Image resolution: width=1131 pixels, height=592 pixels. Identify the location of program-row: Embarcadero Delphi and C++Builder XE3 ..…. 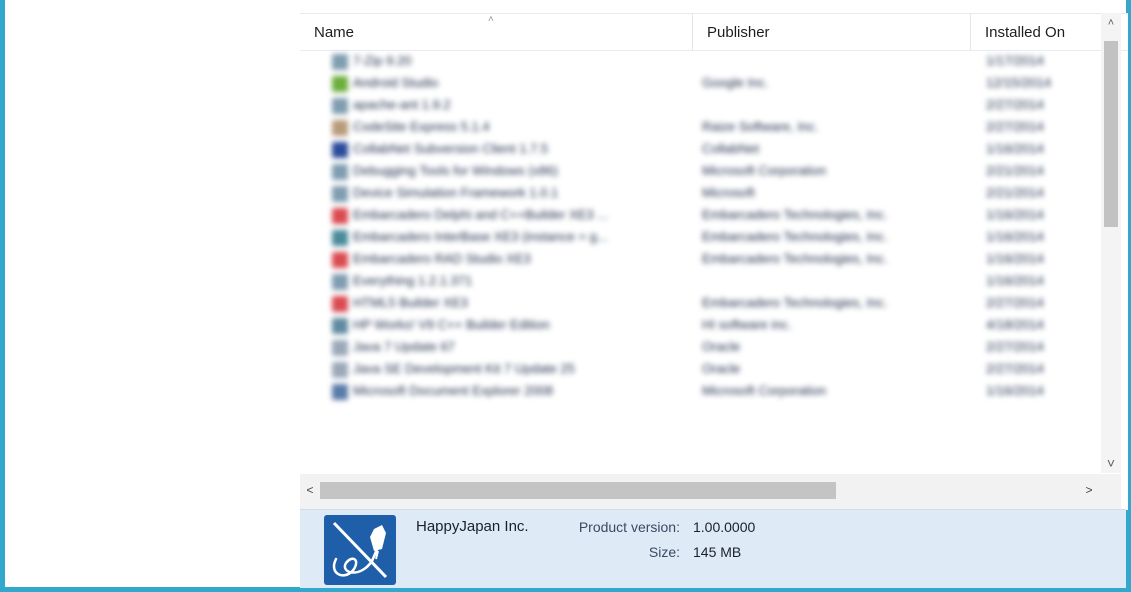
(700, 216).